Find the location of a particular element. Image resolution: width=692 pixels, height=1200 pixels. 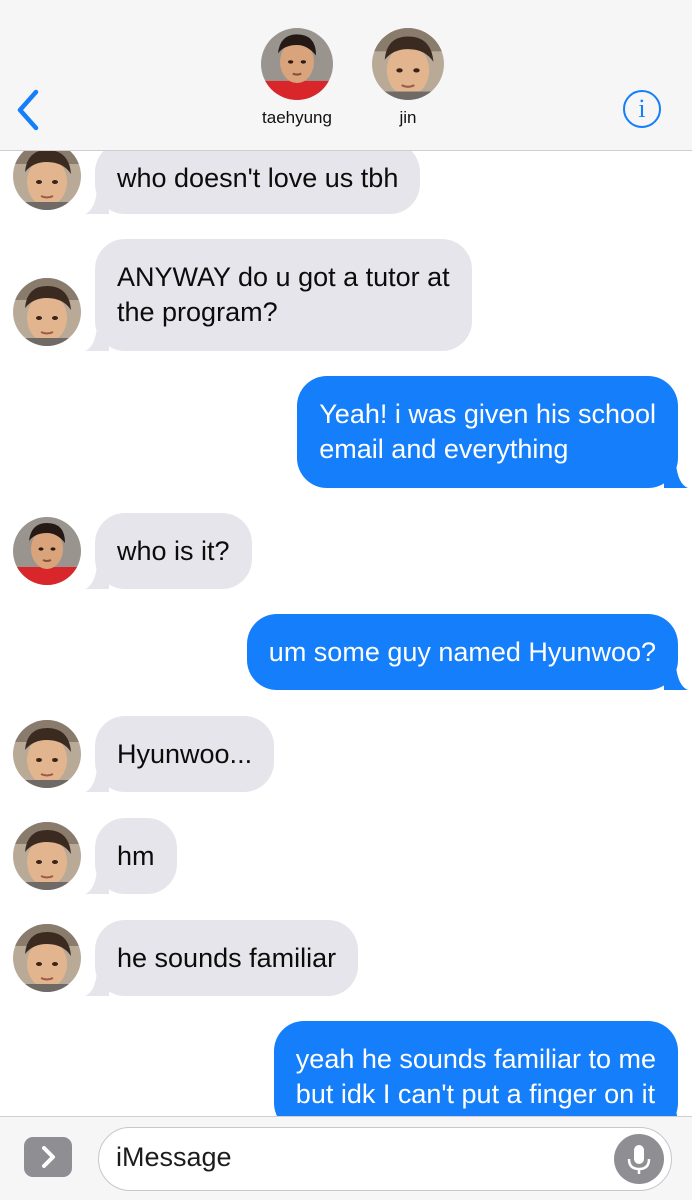

expand-apps-button is located at coordinates (48, 1157).